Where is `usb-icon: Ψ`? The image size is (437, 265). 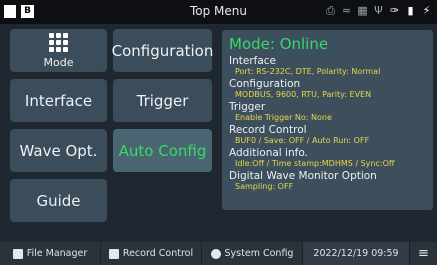
usb-icon: Ψ is located at coordinates (378, 10).